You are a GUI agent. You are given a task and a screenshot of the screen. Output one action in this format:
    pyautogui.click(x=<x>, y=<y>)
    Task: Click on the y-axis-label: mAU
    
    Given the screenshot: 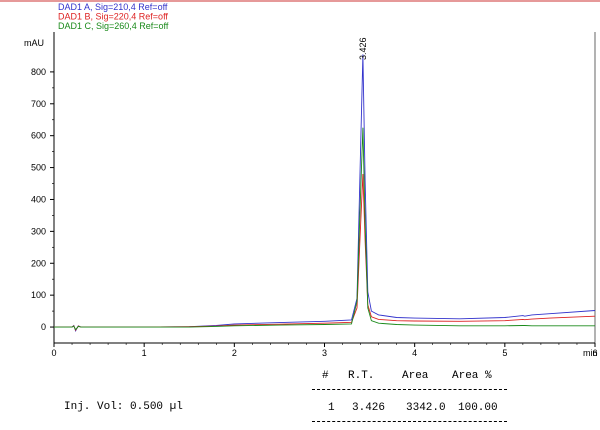 What is the action you would take?
    pyautogui.click(x=34, y=43)
    